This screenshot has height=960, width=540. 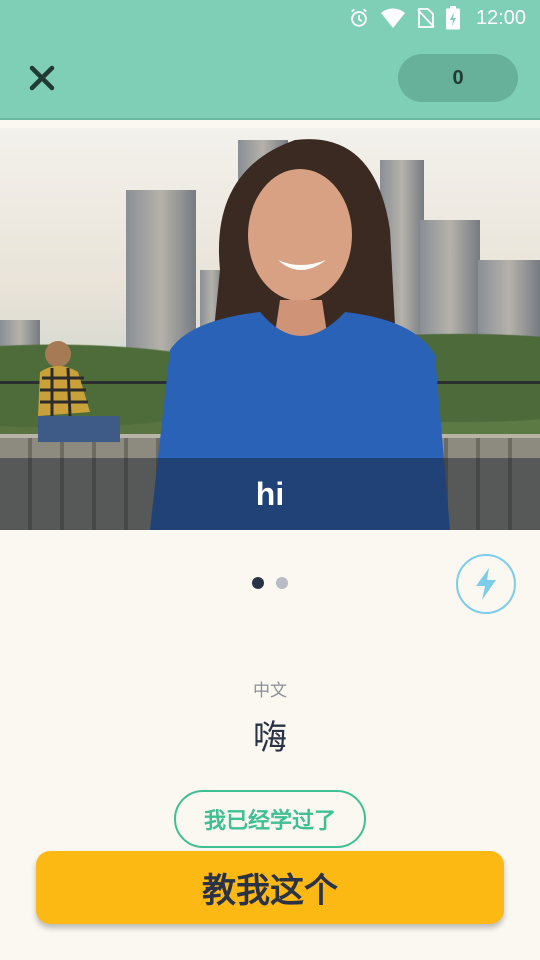 I want to click on close-icon, so click(x=42, y=78).